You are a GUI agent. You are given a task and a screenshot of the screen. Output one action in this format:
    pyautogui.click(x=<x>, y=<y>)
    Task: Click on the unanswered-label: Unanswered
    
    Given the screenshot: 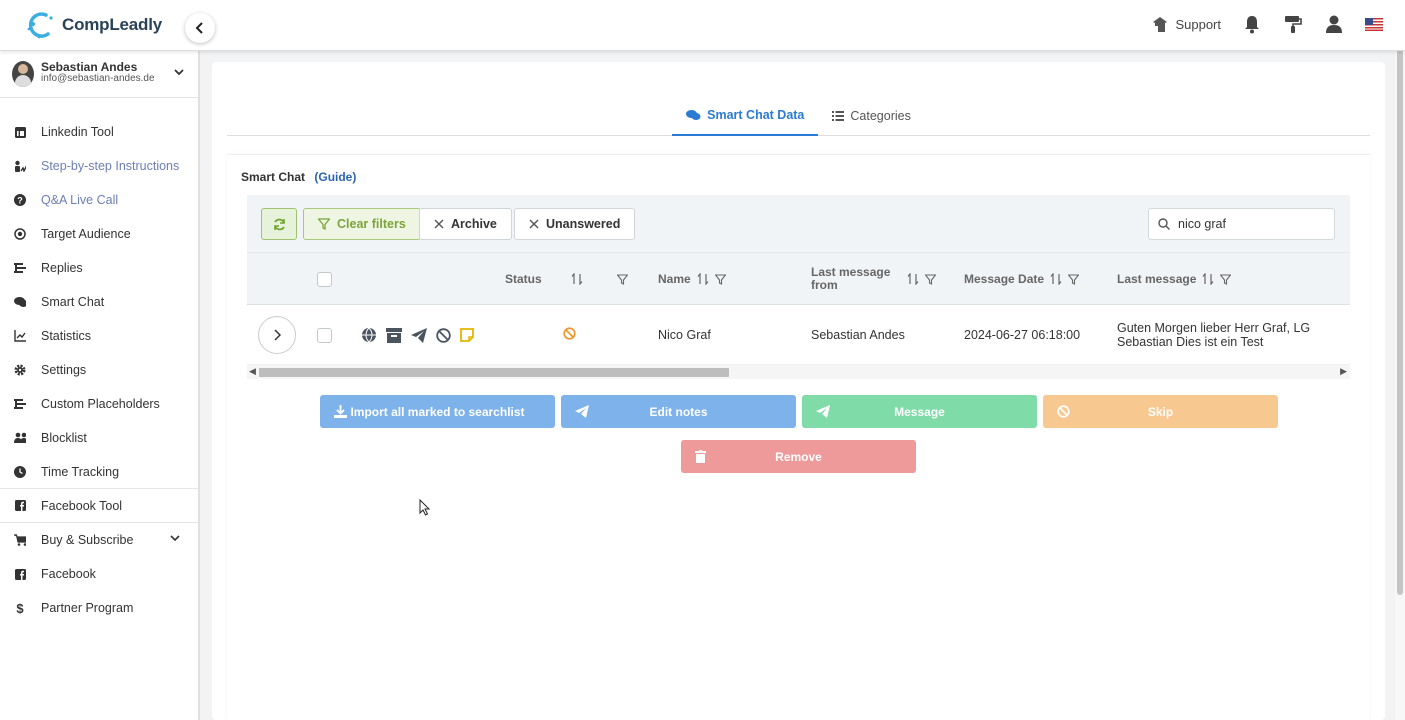 What is the action you would take?
    pyautogui.click(x=583, y=224)
    